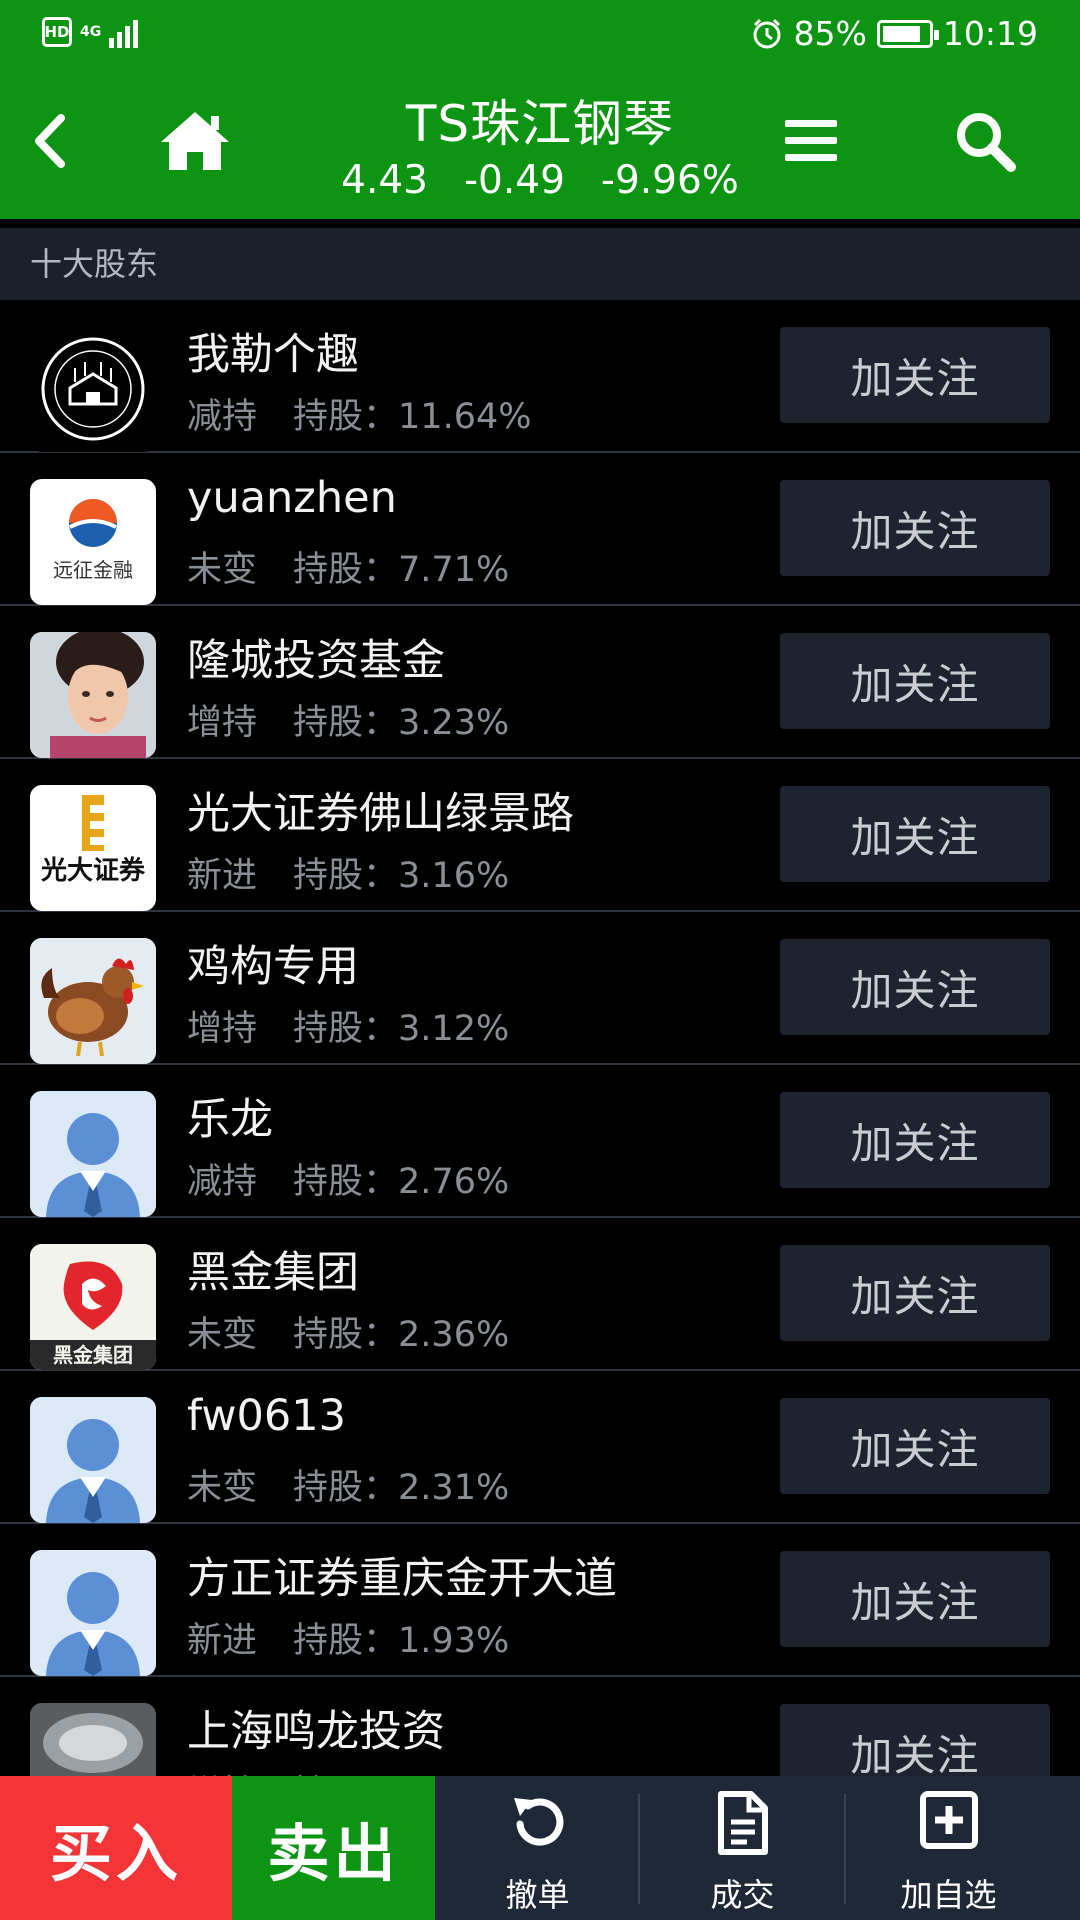 The image size is (1080, 1920). What do you see at coordinates (540, 1447) in the screenshot?
I see `list-item: fw0613 未变 持股：2.31% 加关注` at bounding box center [540, 1447].